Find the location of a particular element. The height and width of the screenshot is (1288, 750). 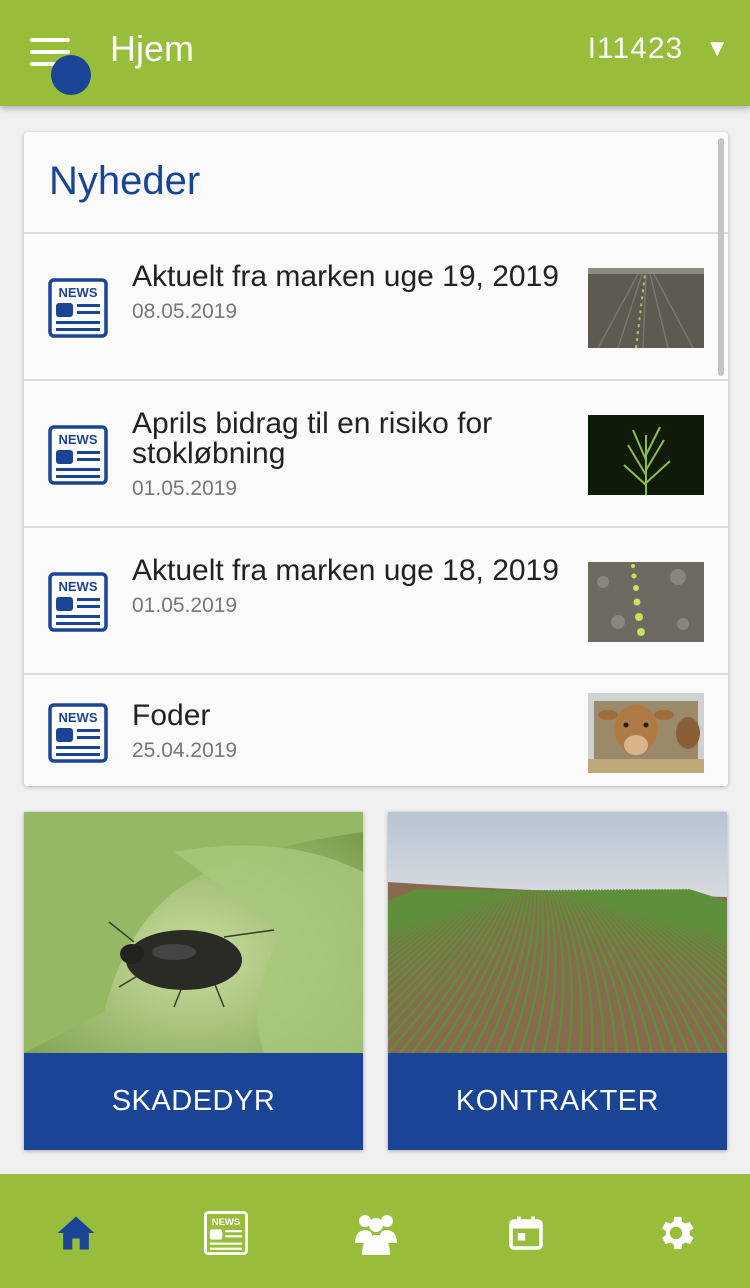

people-icon is located at coordinates (376, 1235).